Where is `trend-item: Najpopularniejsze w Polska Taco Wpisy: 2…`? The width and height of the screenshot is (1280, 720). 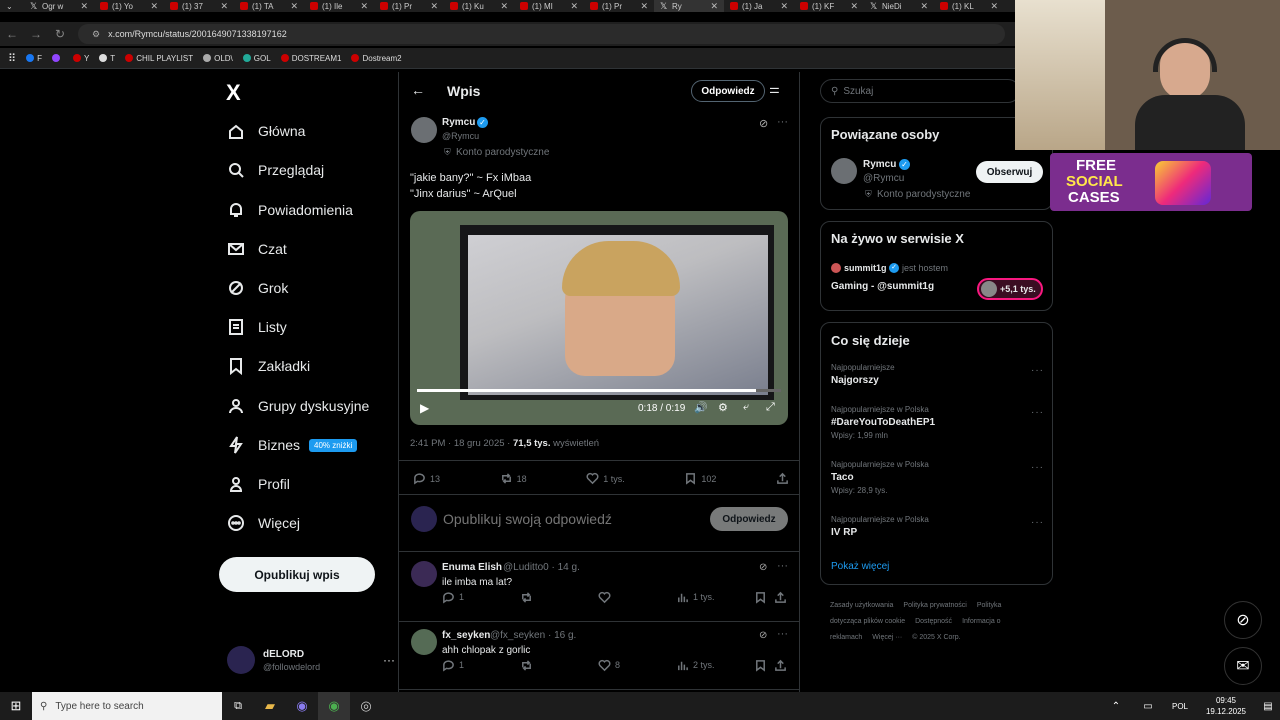 trend-item: Najpopularniejsze w Polska Taco Wpisy: 2… is located at coordinates (880, 477).